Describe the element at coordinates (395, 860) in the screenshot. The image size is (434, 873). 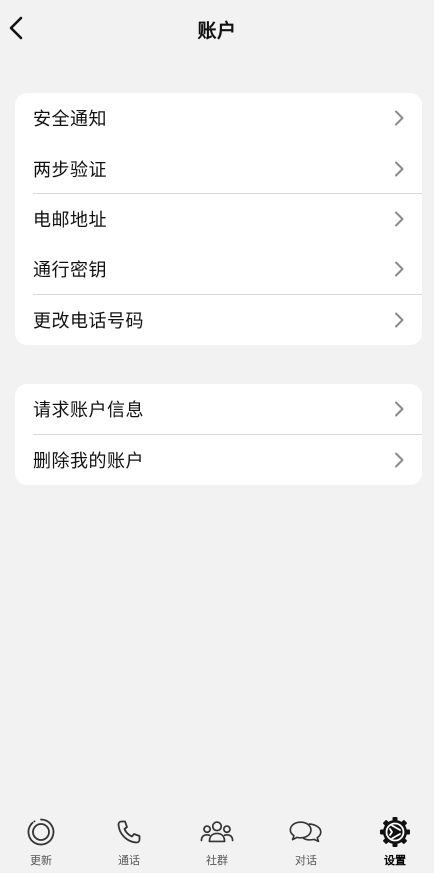
I see `nav-label: 设置` at that location.